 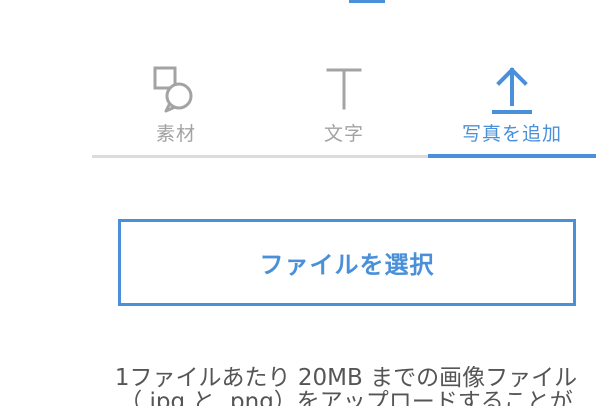 I want to click on upload-help-line-1: 1ファイルあたり 20MB までの画像ファイル, so click(x=346, y=378).